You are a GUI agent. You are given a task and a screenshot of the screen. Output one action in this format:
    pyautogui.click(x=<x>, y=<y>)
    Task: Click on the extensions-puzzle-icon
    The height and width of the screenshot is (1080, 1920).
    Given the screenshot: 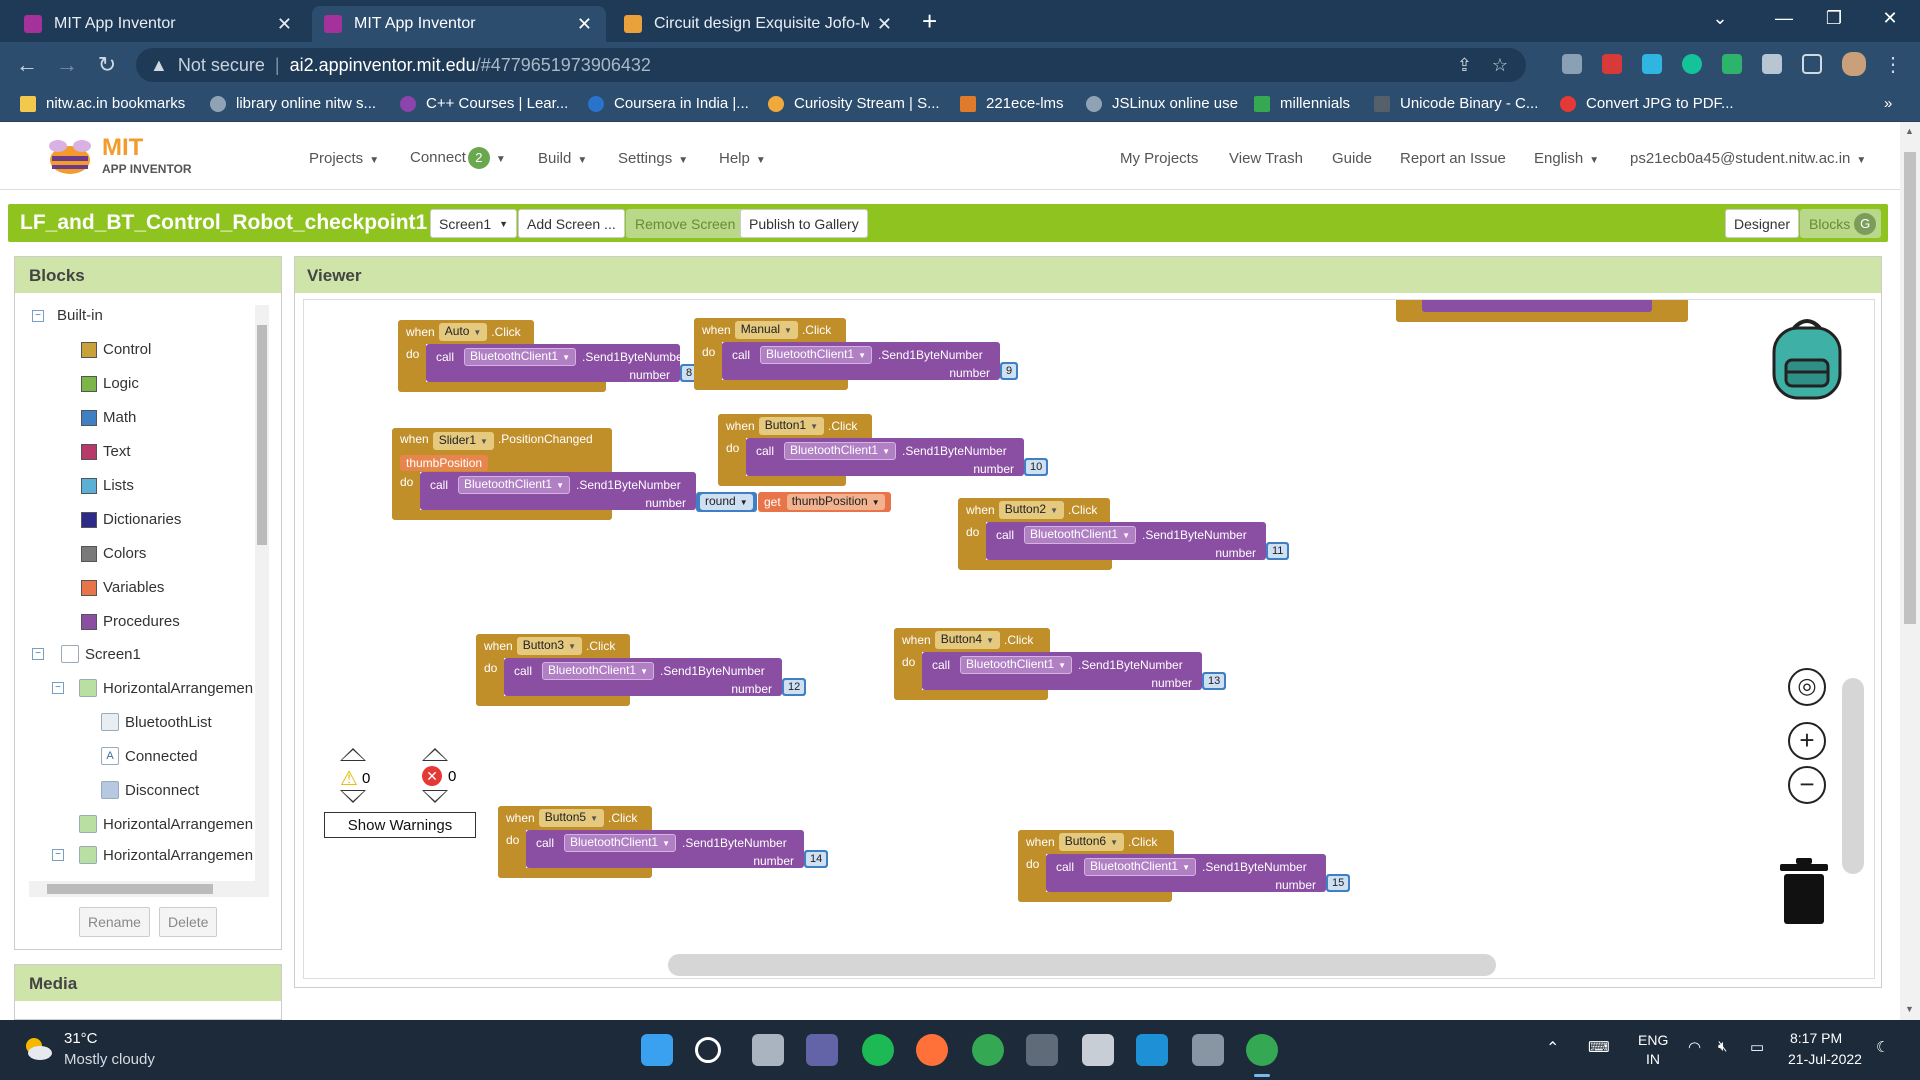 What is the action you would take?
    pyautogui.click(x=1772, y=64)
    